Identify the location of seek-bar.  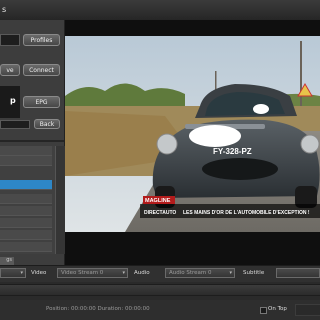
(160, 290).